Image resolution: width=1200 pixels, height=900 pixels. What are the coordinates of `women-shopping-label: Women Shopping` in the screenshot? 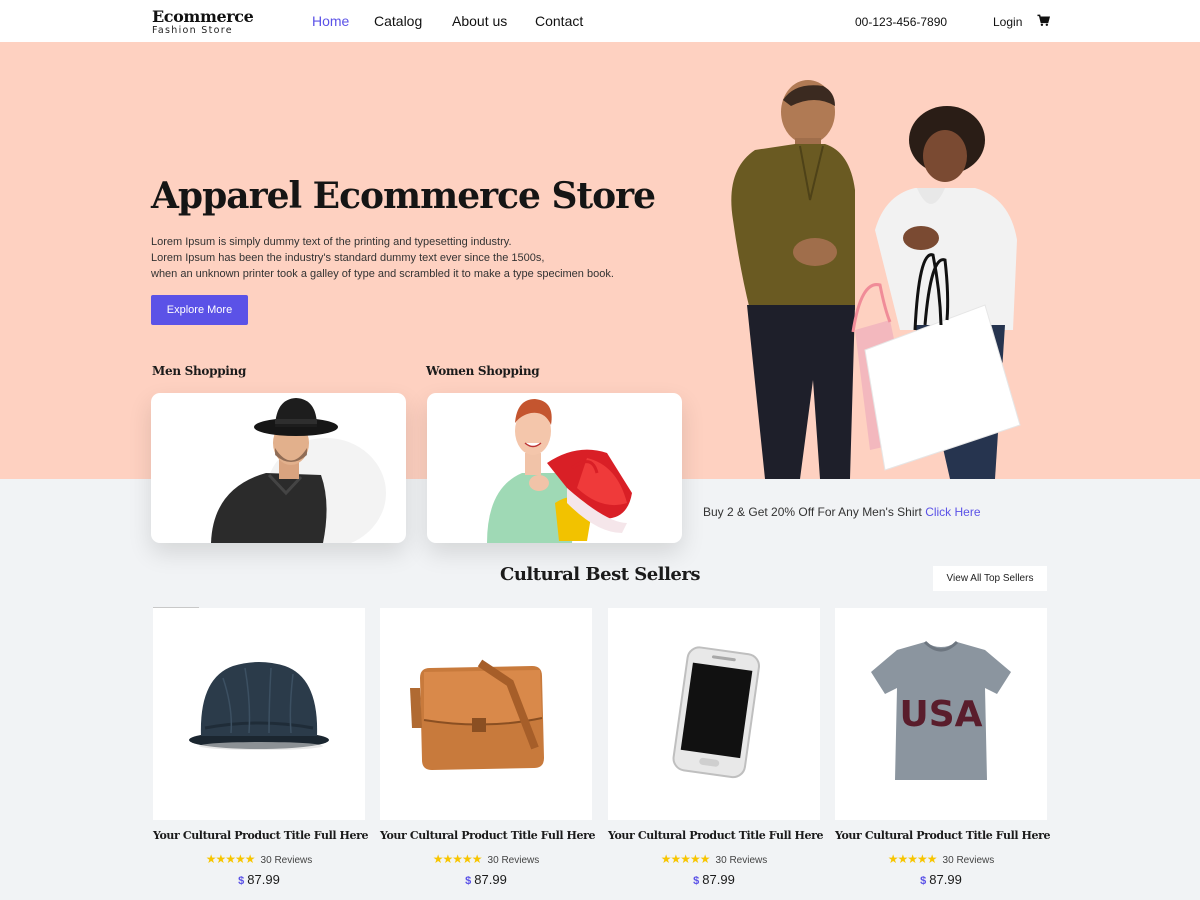 It's located at (483, 371).